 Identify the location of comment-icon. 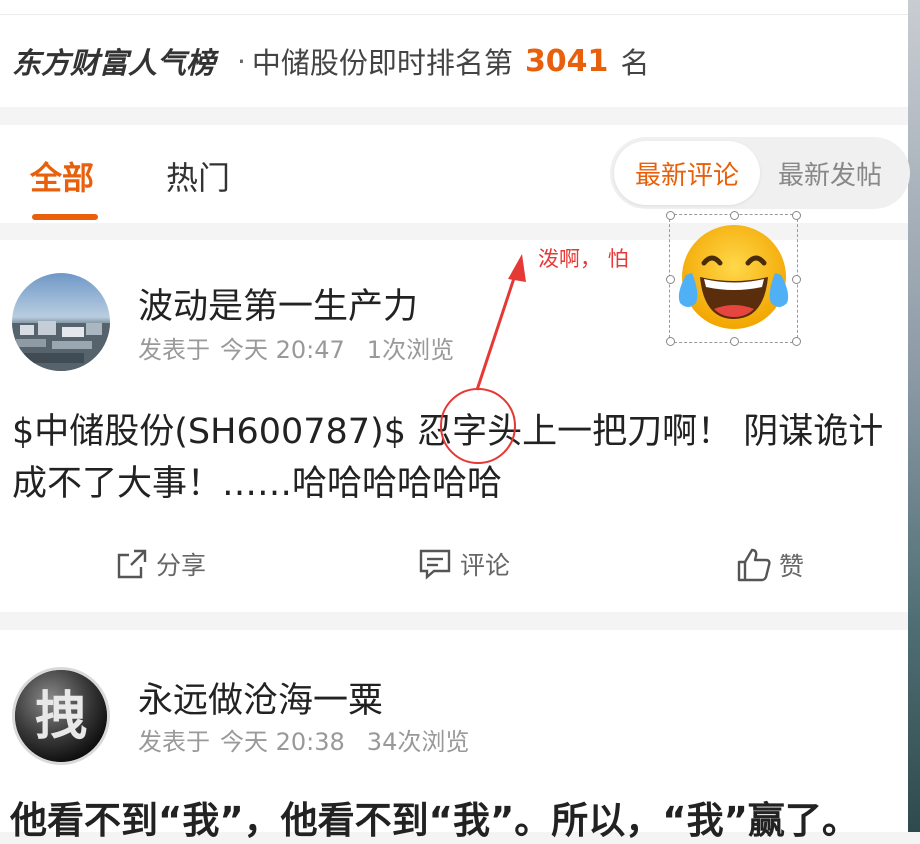
(435, 564).